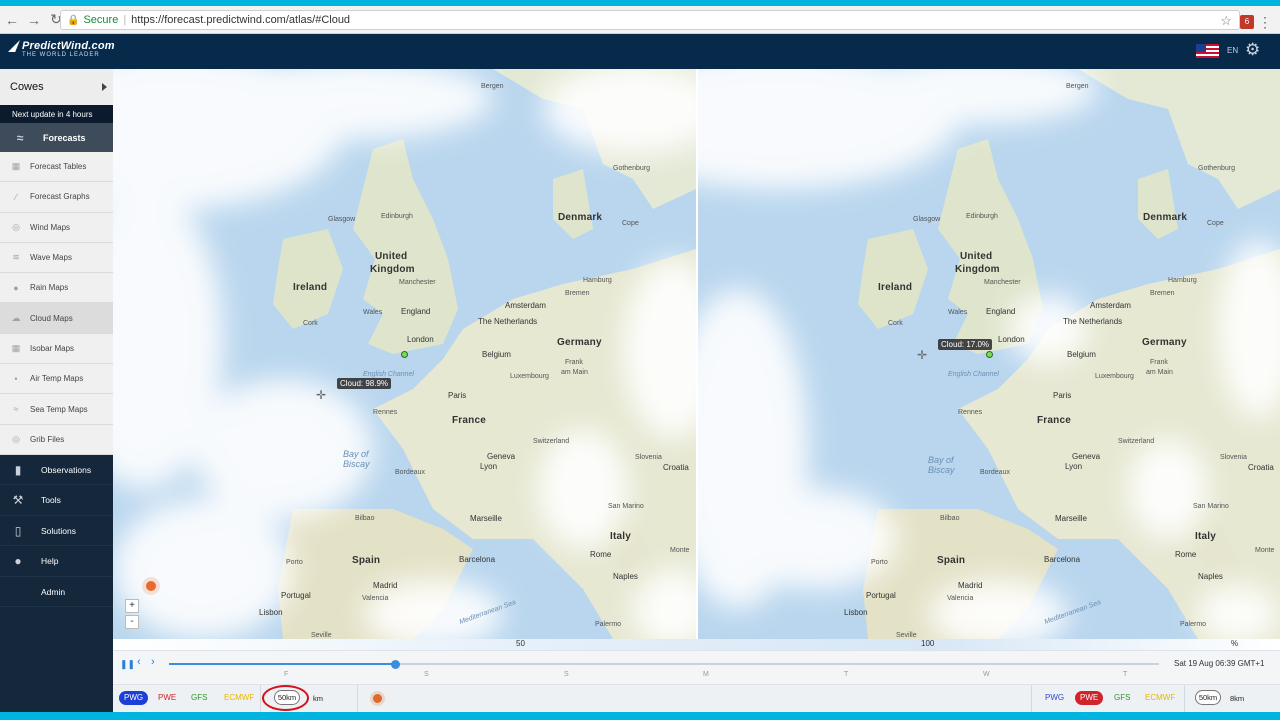 The height and width of the screenshot is (720, 1280). Describe the element at coordinates (56, 258) in the screenshot. I see `sidebar-item-wave-maps: ≋ Wave Maps` at that location.